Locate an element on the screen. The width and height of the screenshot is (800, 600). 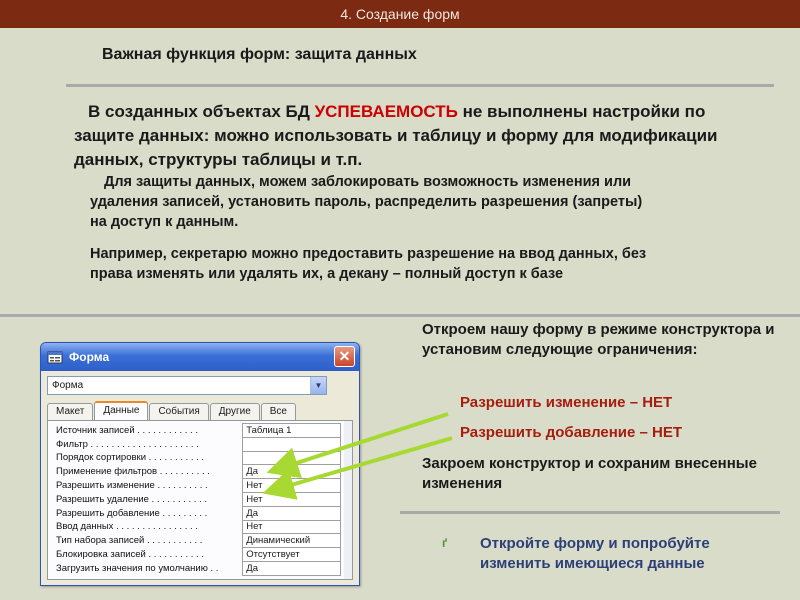
property-row: Порядок сортировки . . . . . . . . . . . is located at coordinates (197, 458).